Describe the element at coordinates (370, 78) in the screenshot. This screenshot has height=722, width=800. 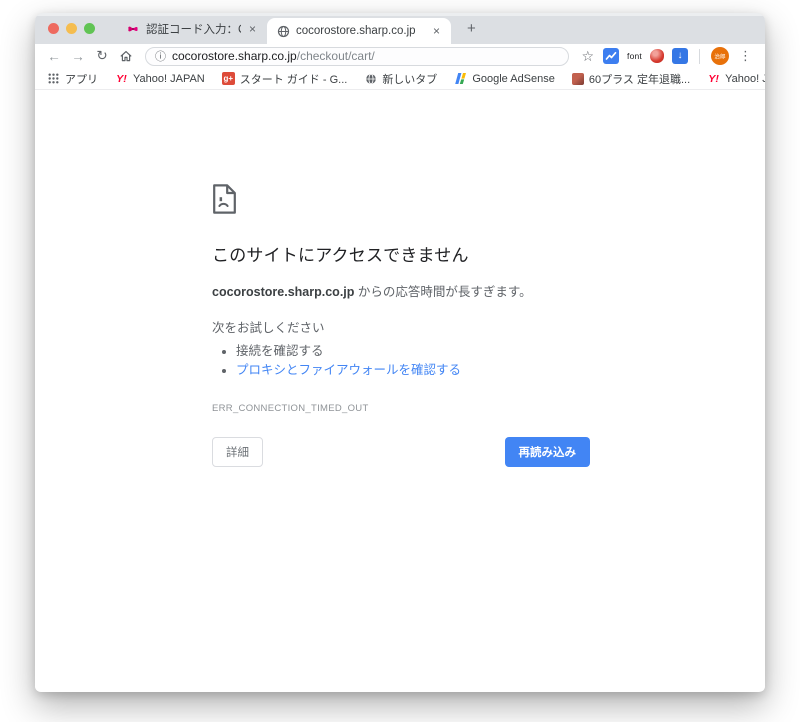
I see `globe-icon` at that location.